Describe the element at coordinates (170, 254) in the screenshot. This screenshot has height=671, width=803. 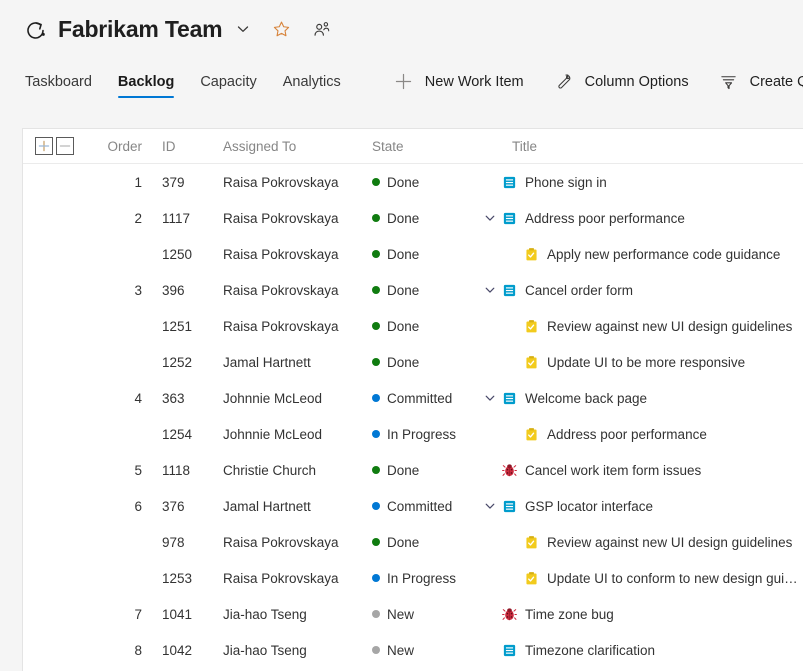
I see `cell-id: 1250` at that location.